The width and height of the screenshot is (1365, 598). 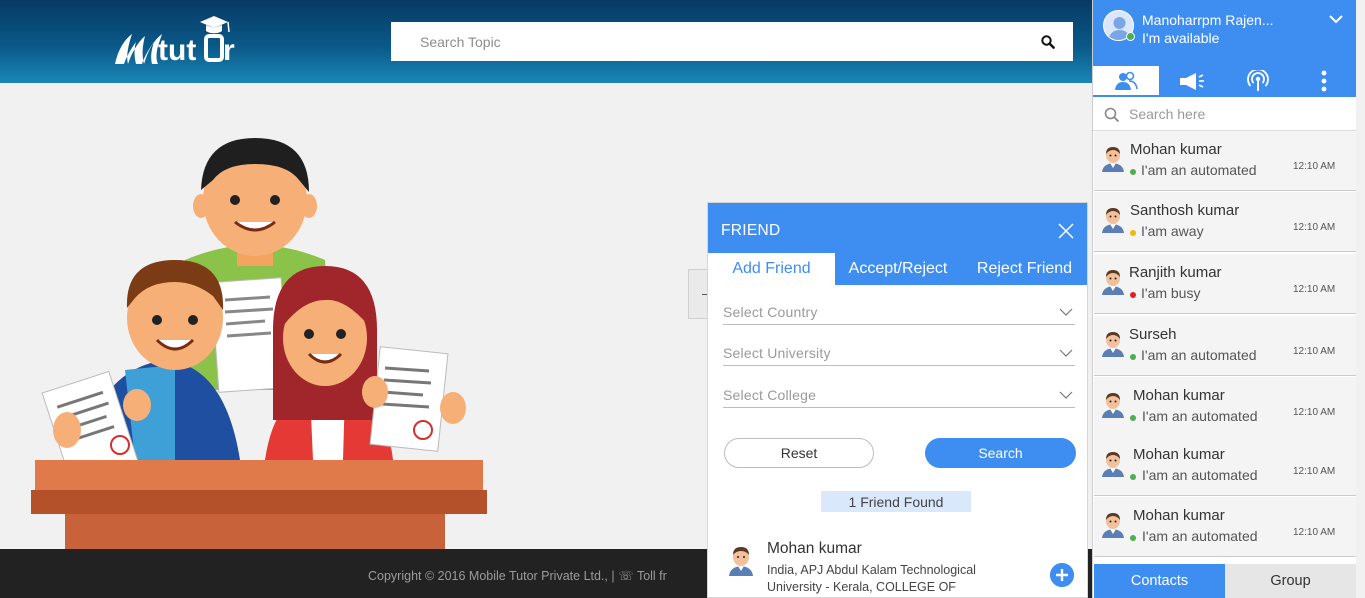 I want to click on tab-contacts, so click(x=1126, y=80).